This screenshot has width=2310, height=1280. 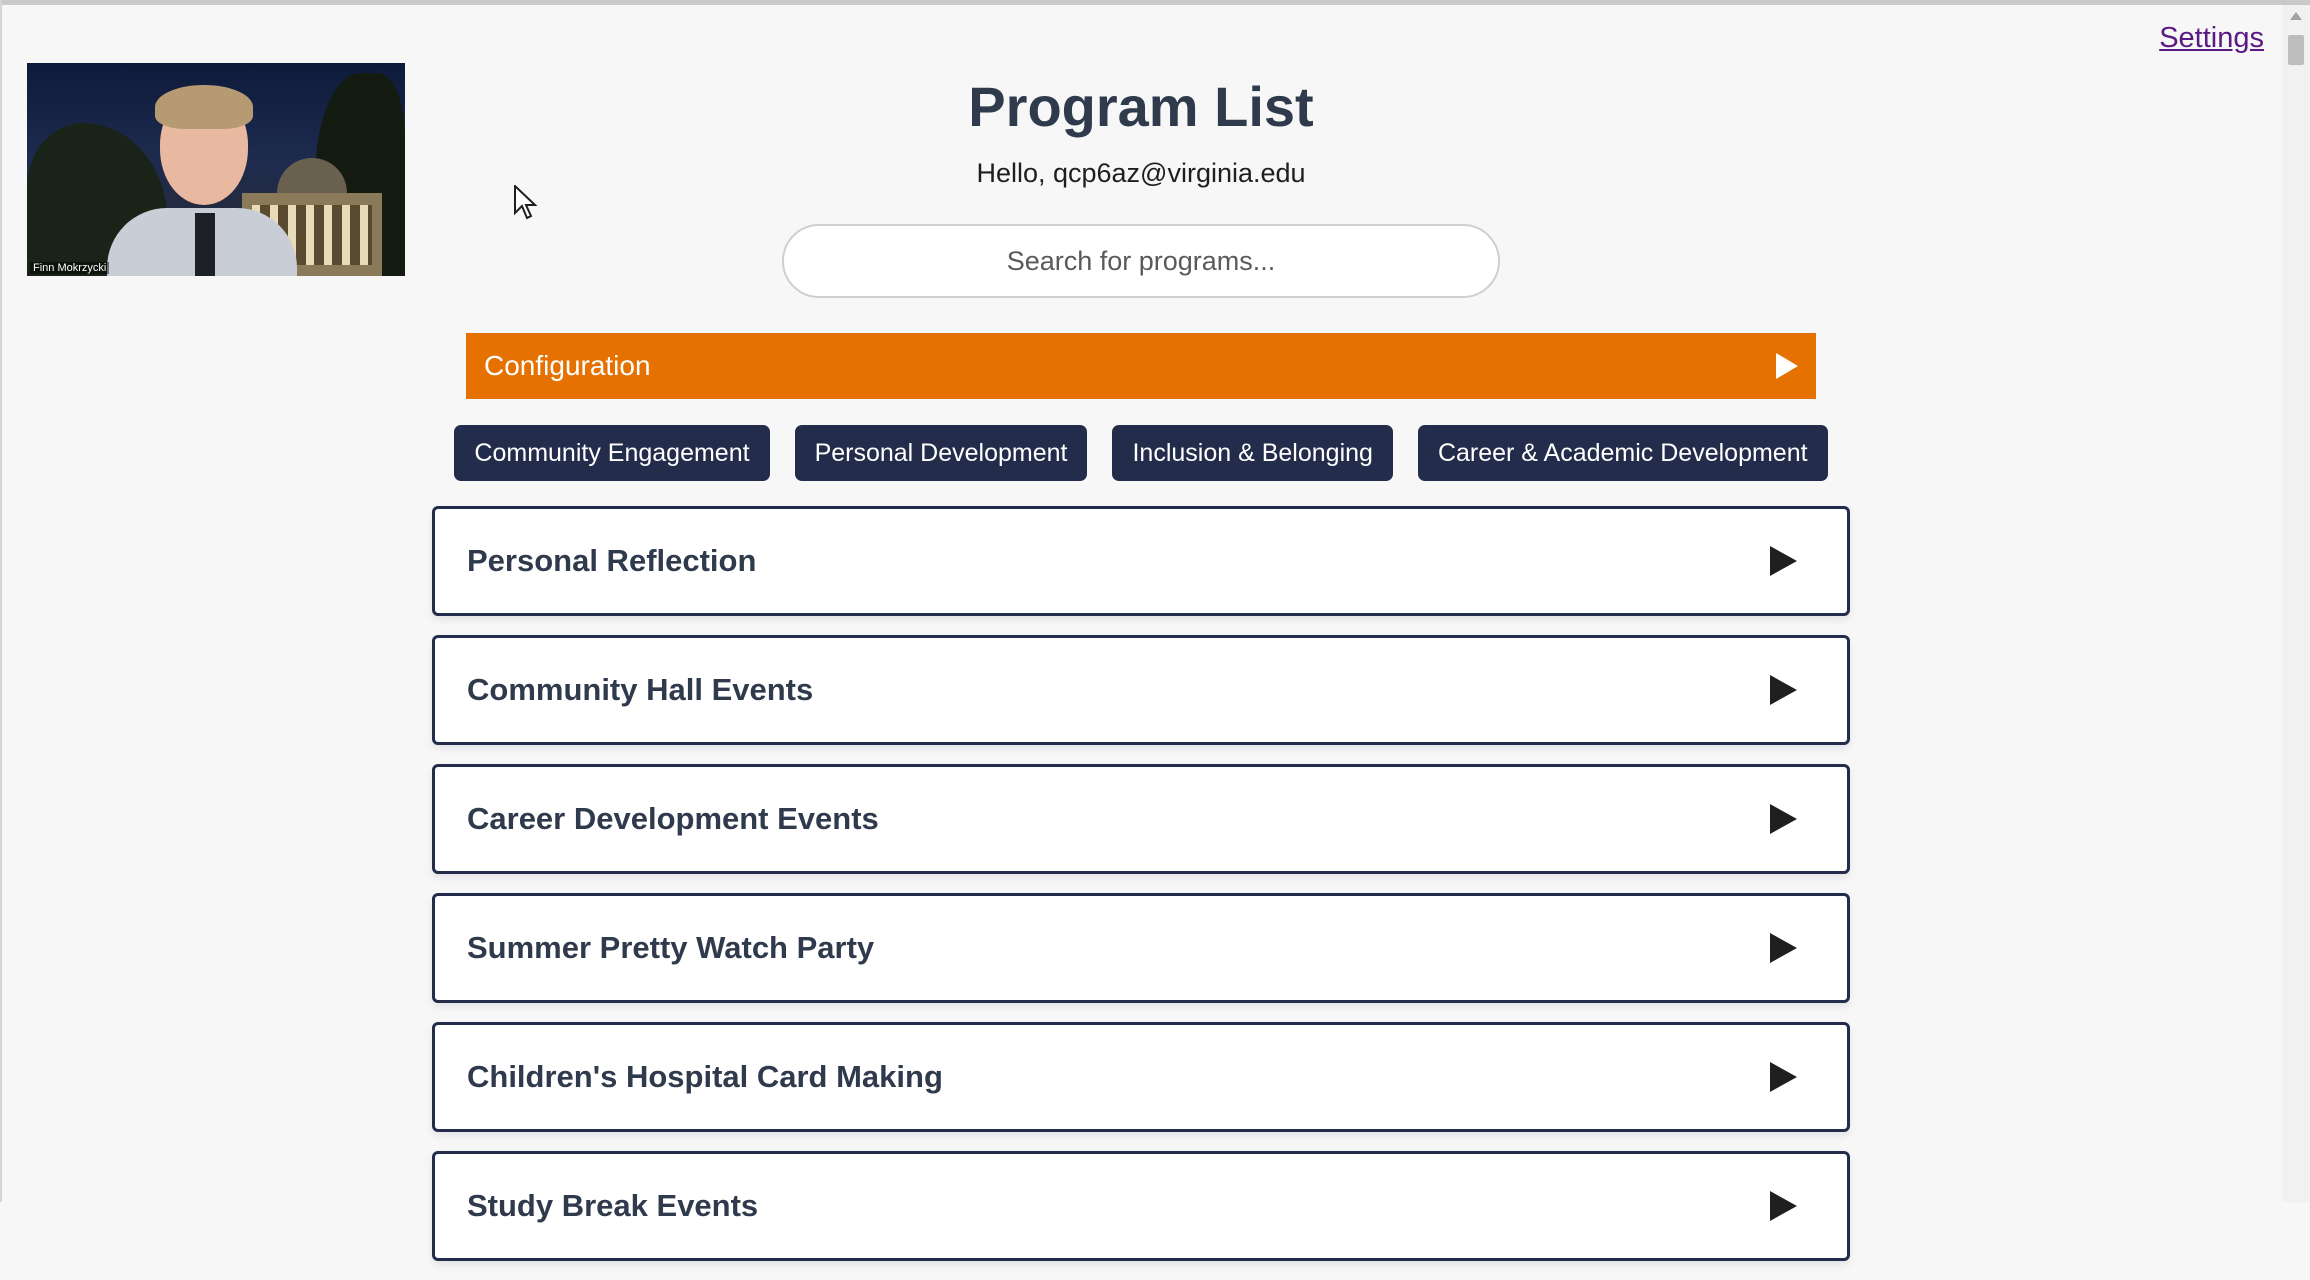 What do you see at coordinates (612, 453) in the screenshot?
I see `category-chip-community-engagement: Community Engagement` at bounding box center [612, 453].